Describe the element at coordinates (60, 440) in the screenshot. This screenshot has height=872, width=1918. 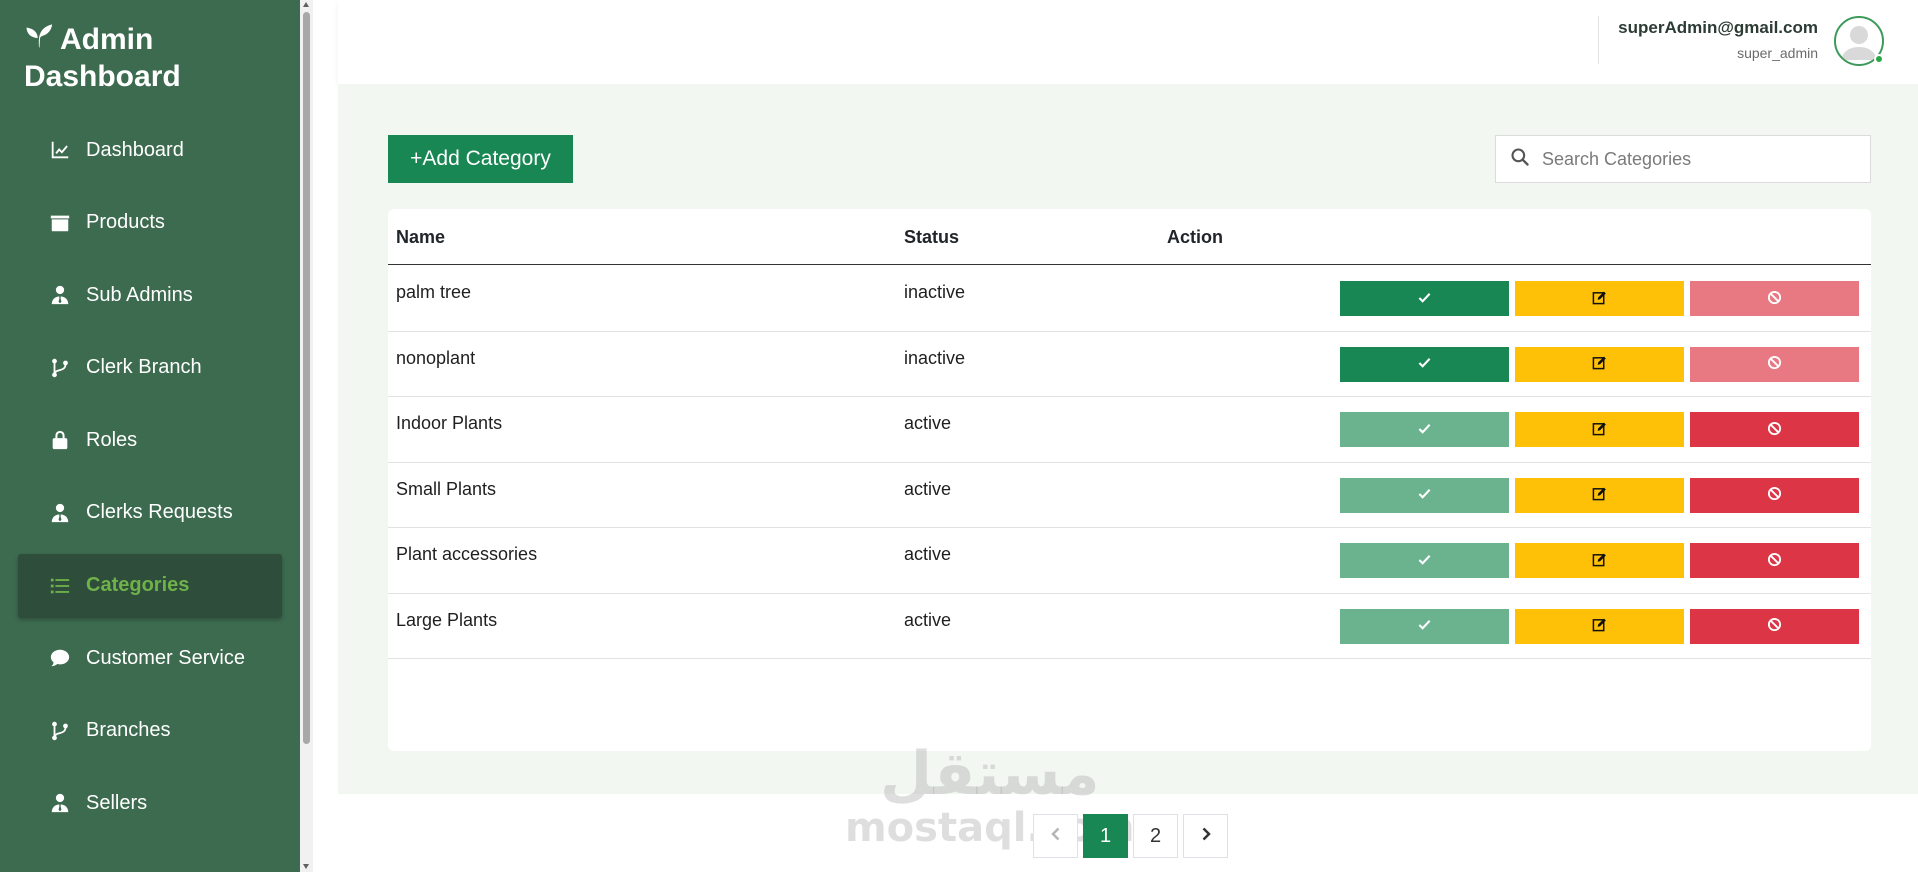
I see `lock-icon` at that location.